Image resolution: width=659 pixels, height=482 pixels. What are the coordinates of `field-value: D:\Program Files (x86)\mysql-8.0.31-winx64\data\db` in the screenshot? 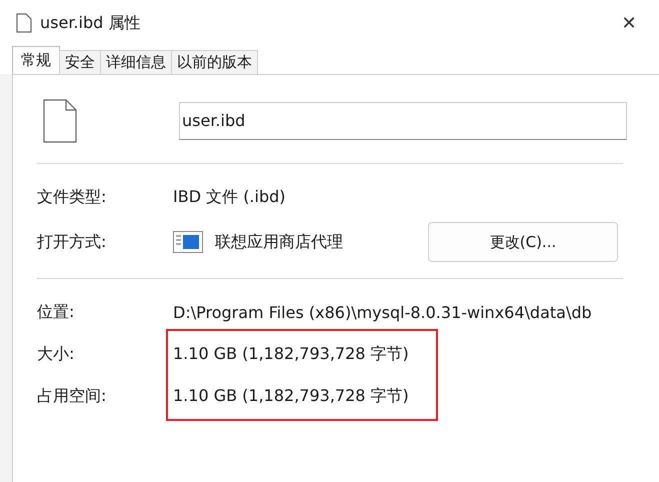 It's located at (382, 312).